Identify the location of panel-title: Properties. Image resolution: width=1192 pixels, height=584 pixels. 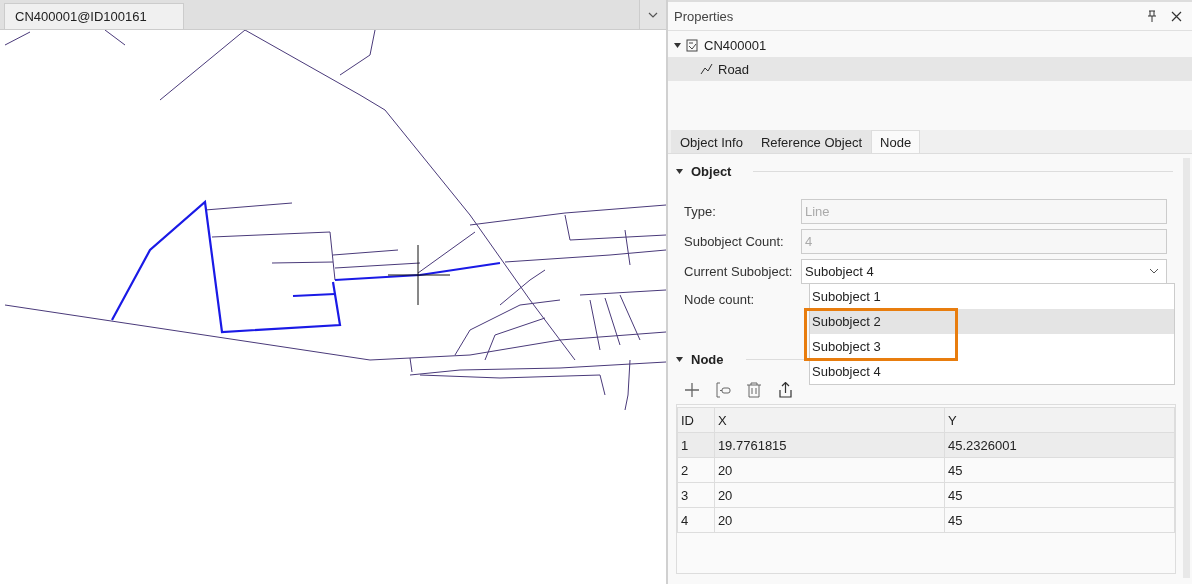
(704, 16).